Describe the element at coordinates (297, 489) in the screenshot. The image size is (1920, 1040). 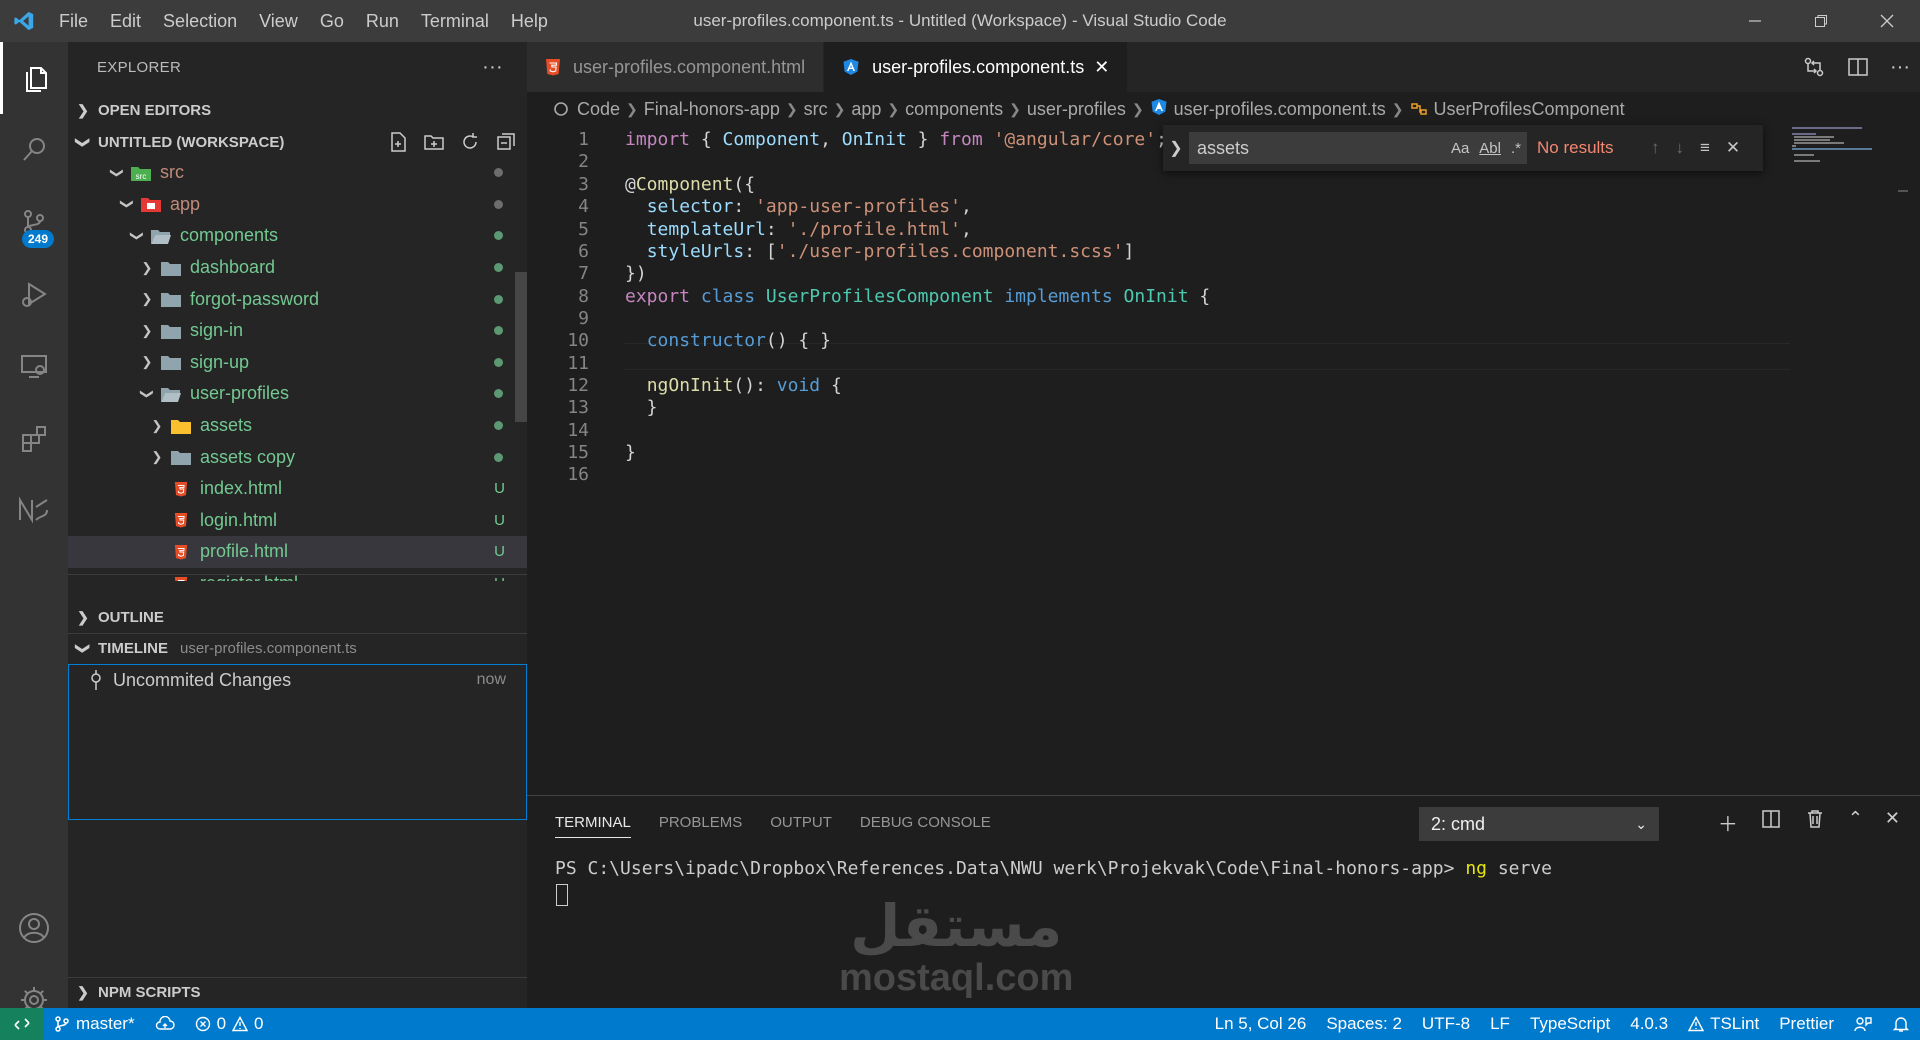
I see `tree-item: index.html U` at that location.